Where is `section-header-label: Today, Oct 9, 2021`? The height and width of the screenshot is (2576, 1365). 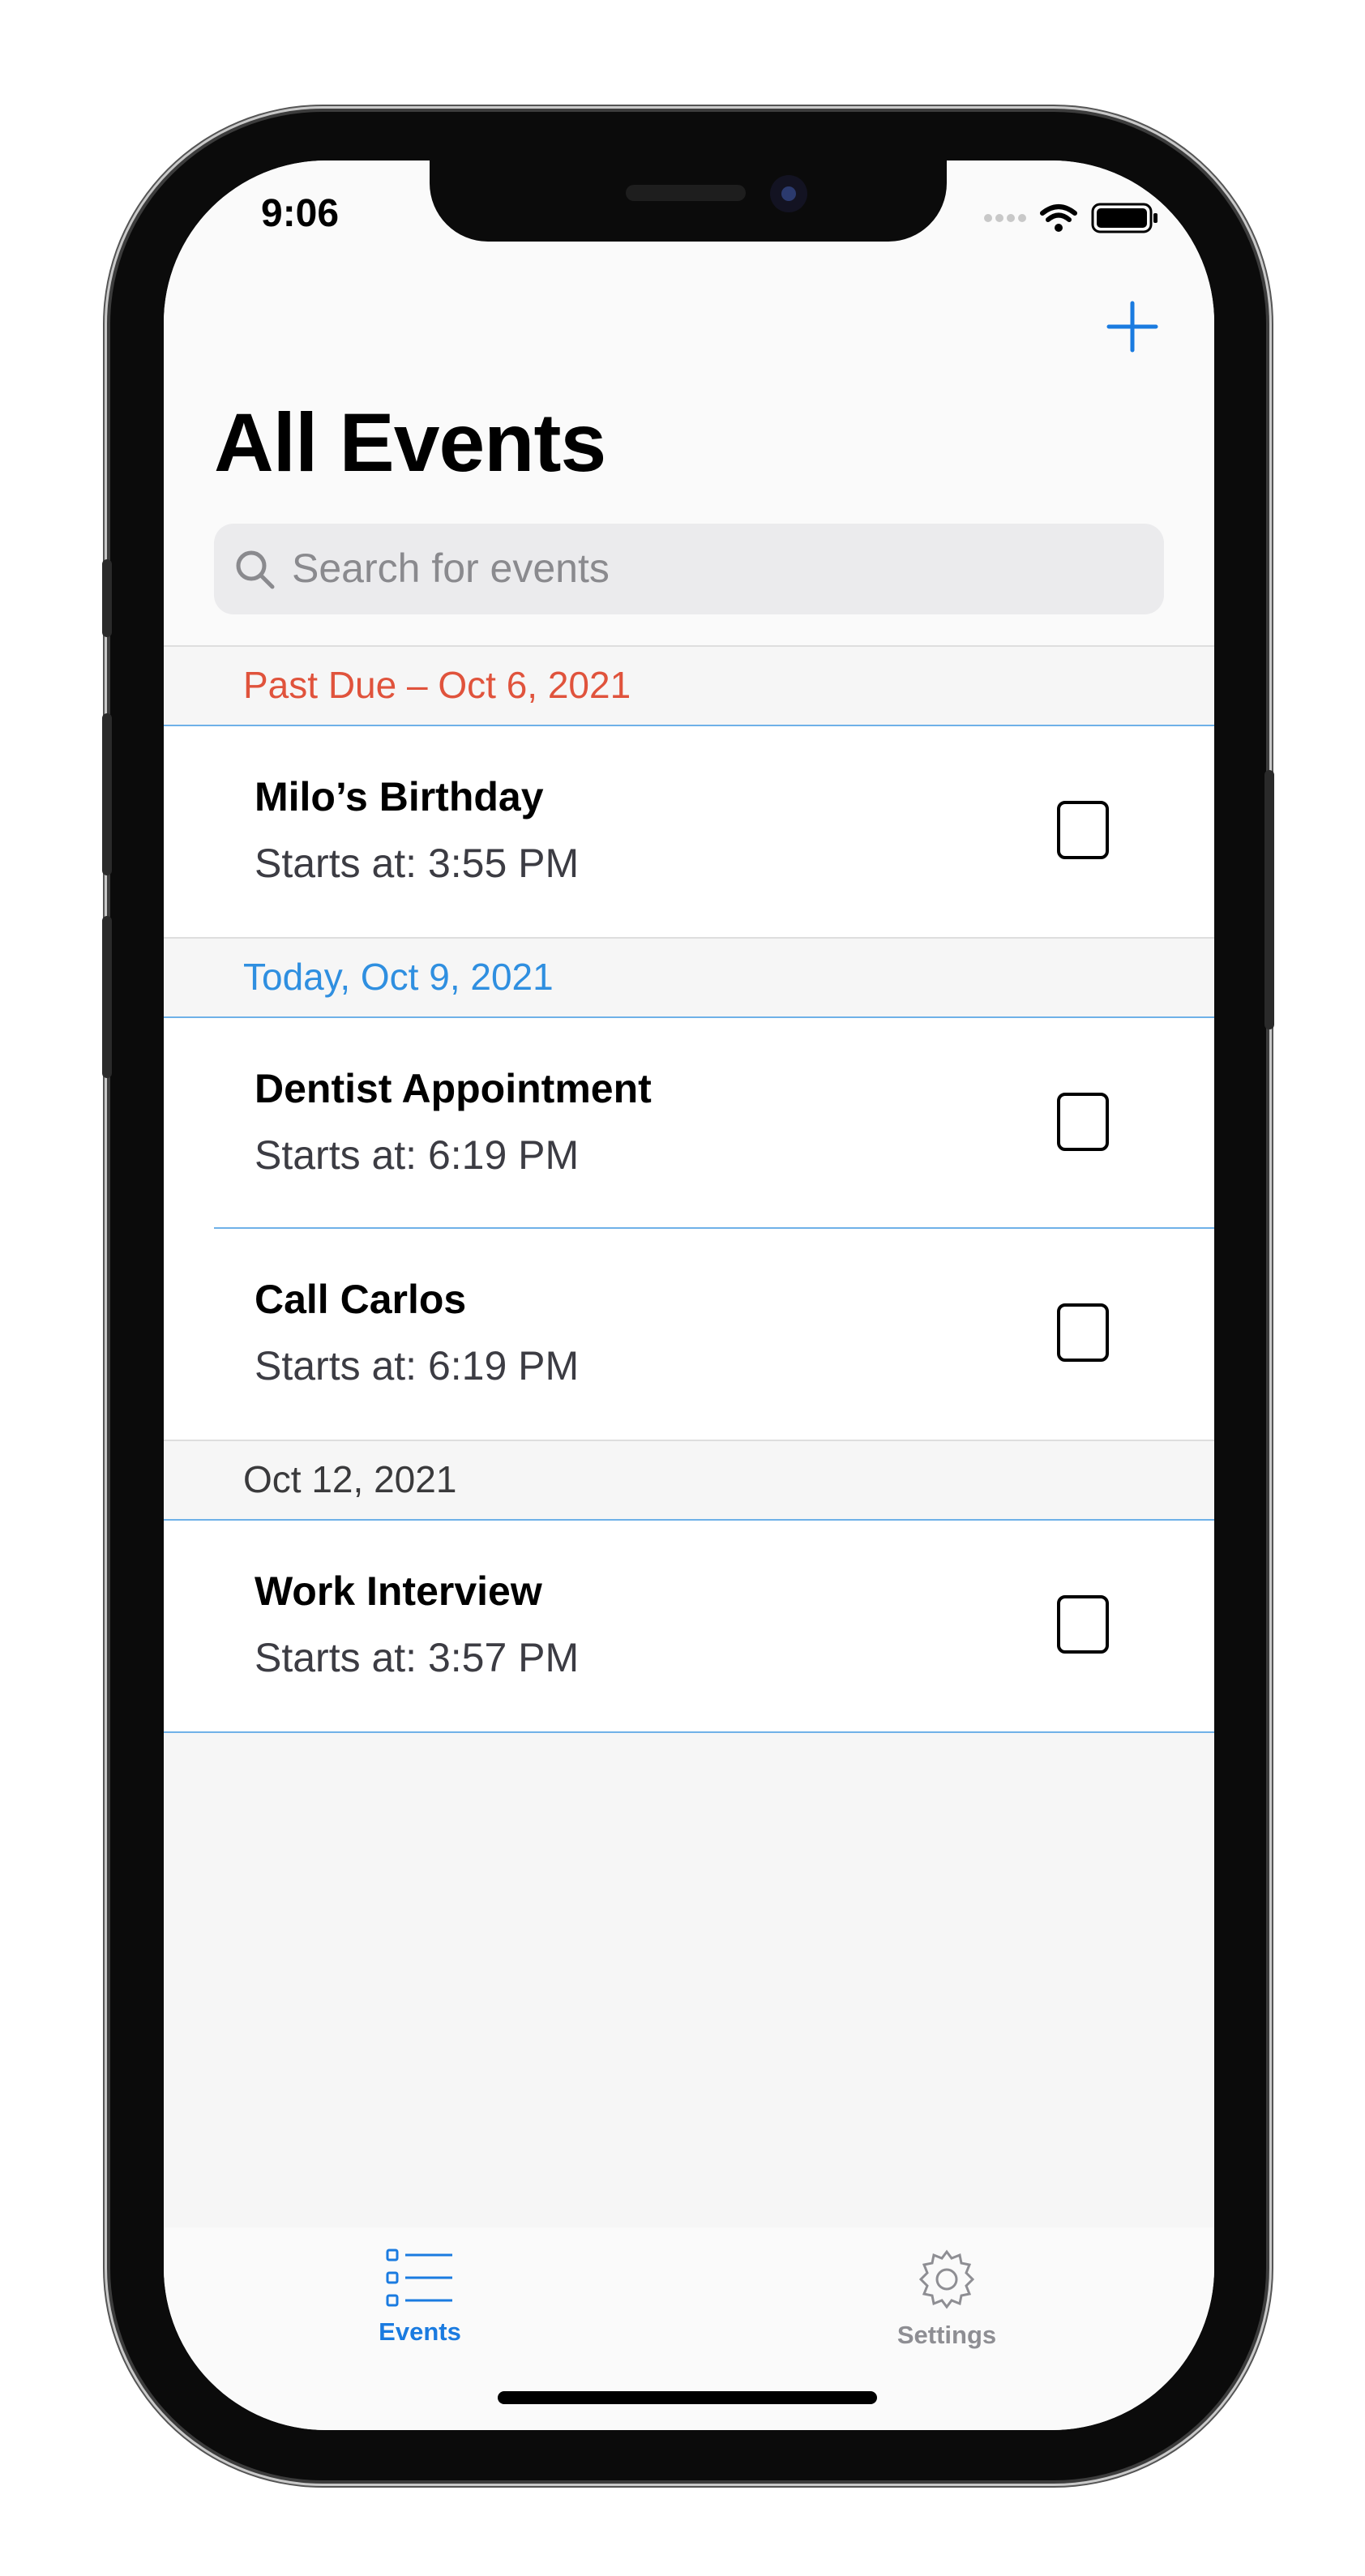 section-header-label: Today, Oct 9, 2021 is located at coordinates (399, 977).